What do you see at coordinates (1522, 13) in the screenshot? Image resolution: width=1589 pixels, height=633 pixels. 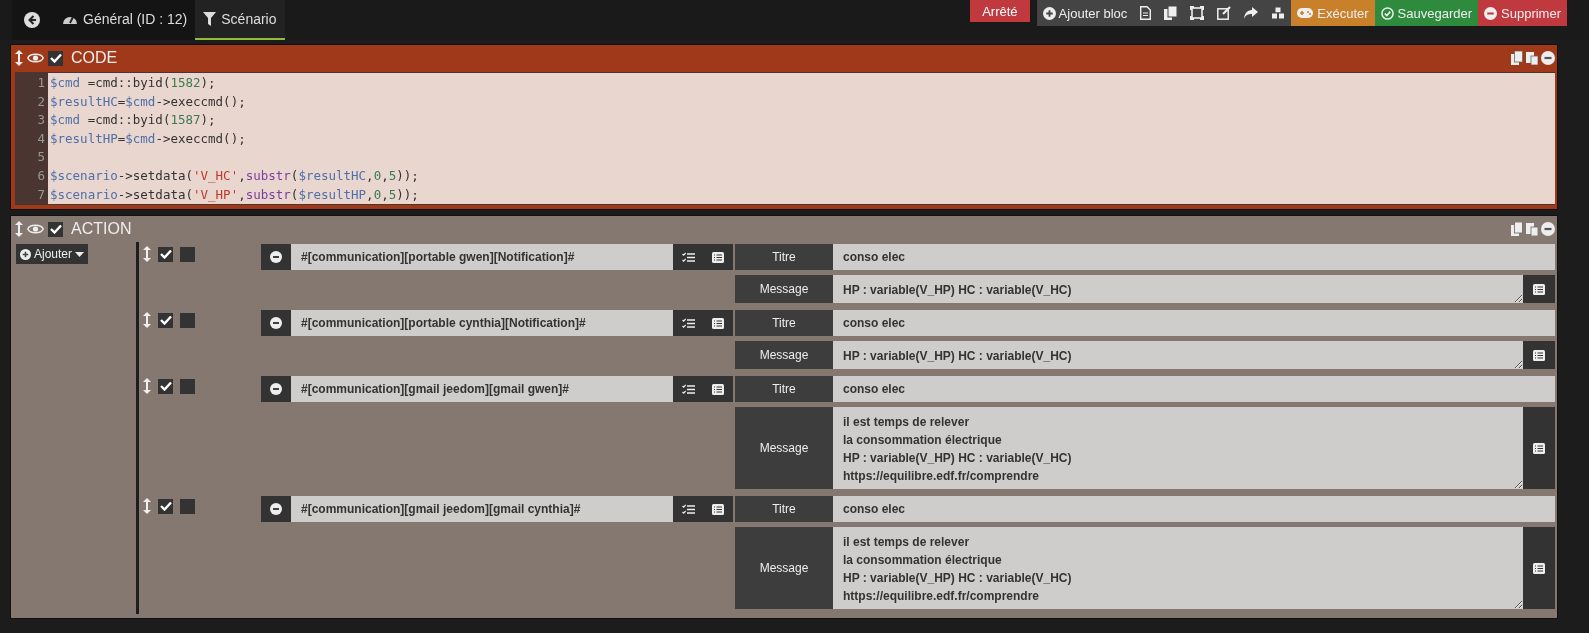 I see `delete-button: Supprimer` at bounding box center [1522, 13].